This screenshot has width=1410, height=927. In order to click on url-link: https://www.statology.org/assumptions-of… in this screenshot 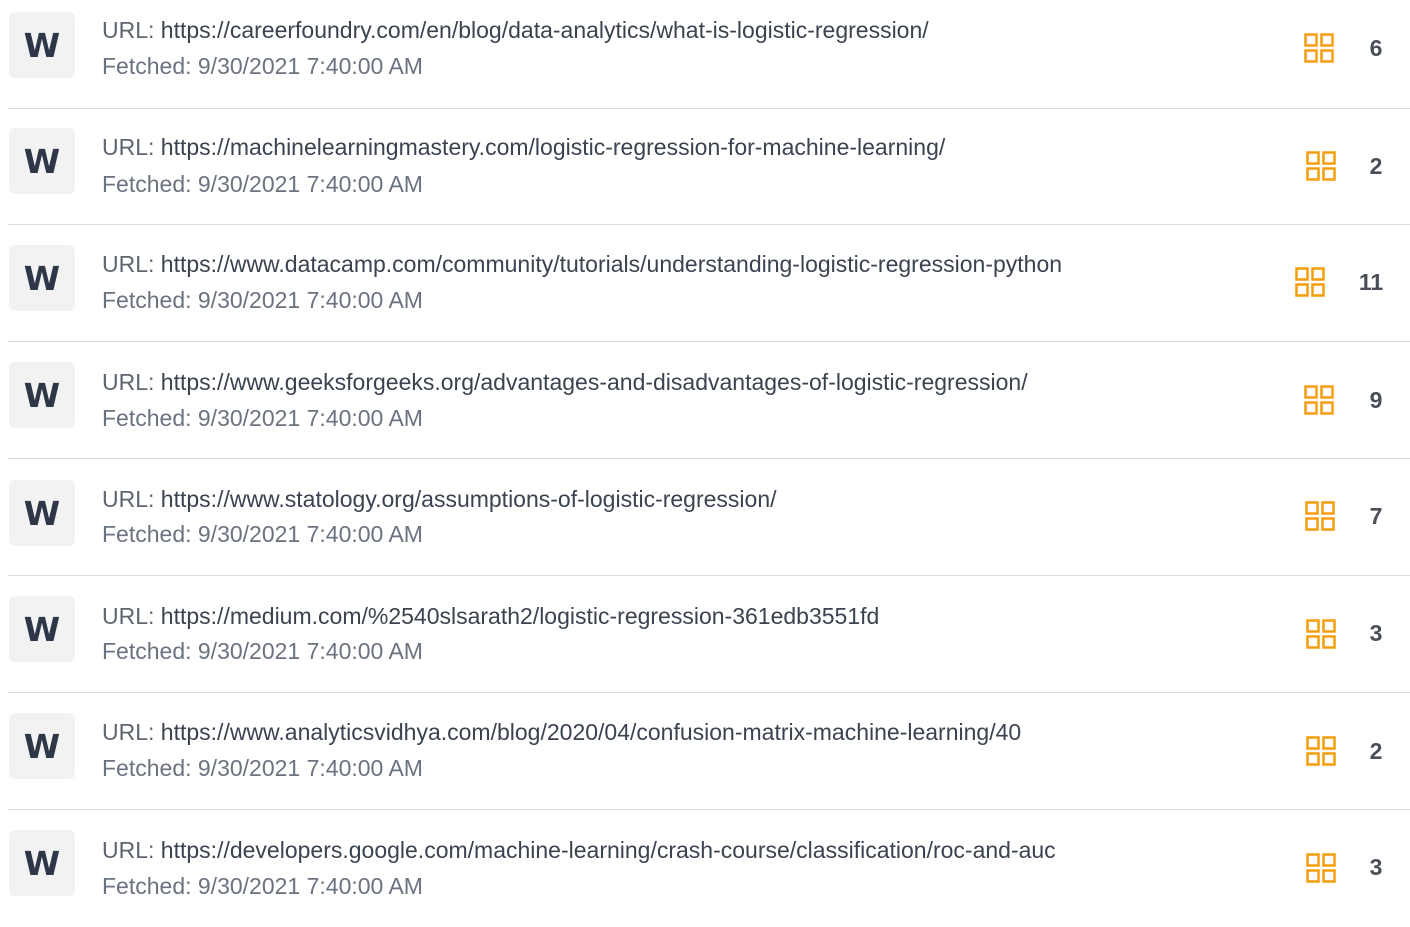, I will do `click(469, 499)`.